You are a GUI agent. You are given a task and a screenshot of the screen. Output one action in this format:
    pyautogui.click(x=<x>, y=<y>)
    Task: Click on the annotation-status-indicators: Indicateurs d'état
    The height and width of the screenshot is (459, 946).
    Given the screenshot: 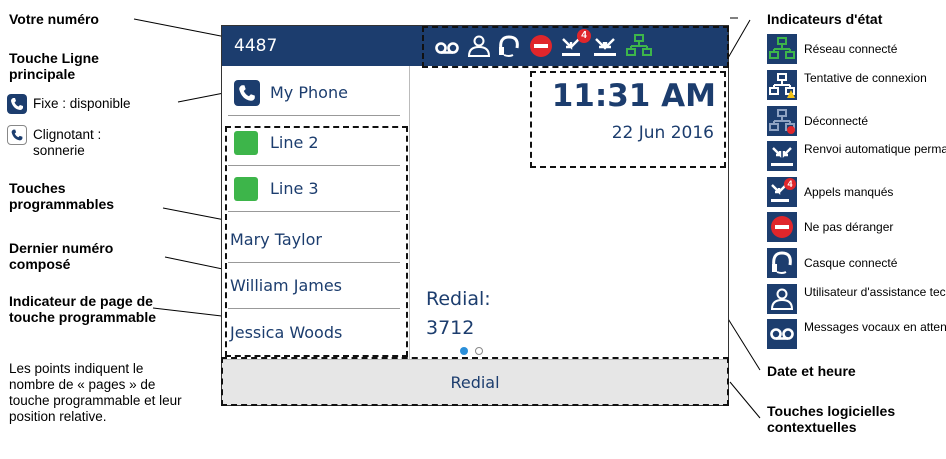 What is the action you would take?
    pyautogui.click(x=825, y=19)
    